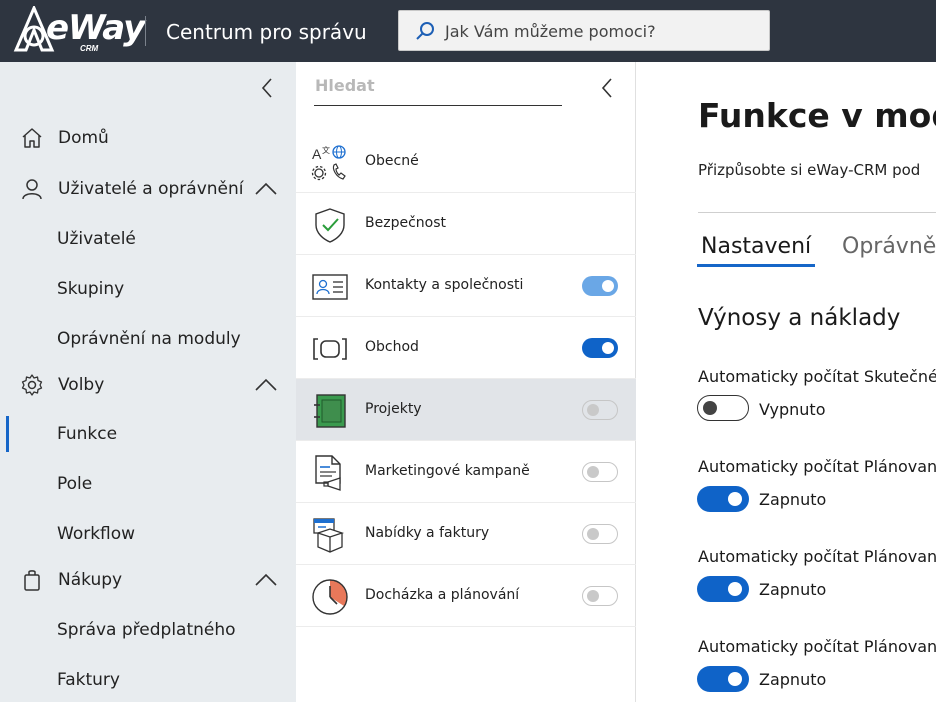 The width and height of the screenshot is (936, 702). What do you see at coordinates (466, 162) in the screenshot?
I see `module-row-general: A 文 Obecné` at bounding box center [466, 162].